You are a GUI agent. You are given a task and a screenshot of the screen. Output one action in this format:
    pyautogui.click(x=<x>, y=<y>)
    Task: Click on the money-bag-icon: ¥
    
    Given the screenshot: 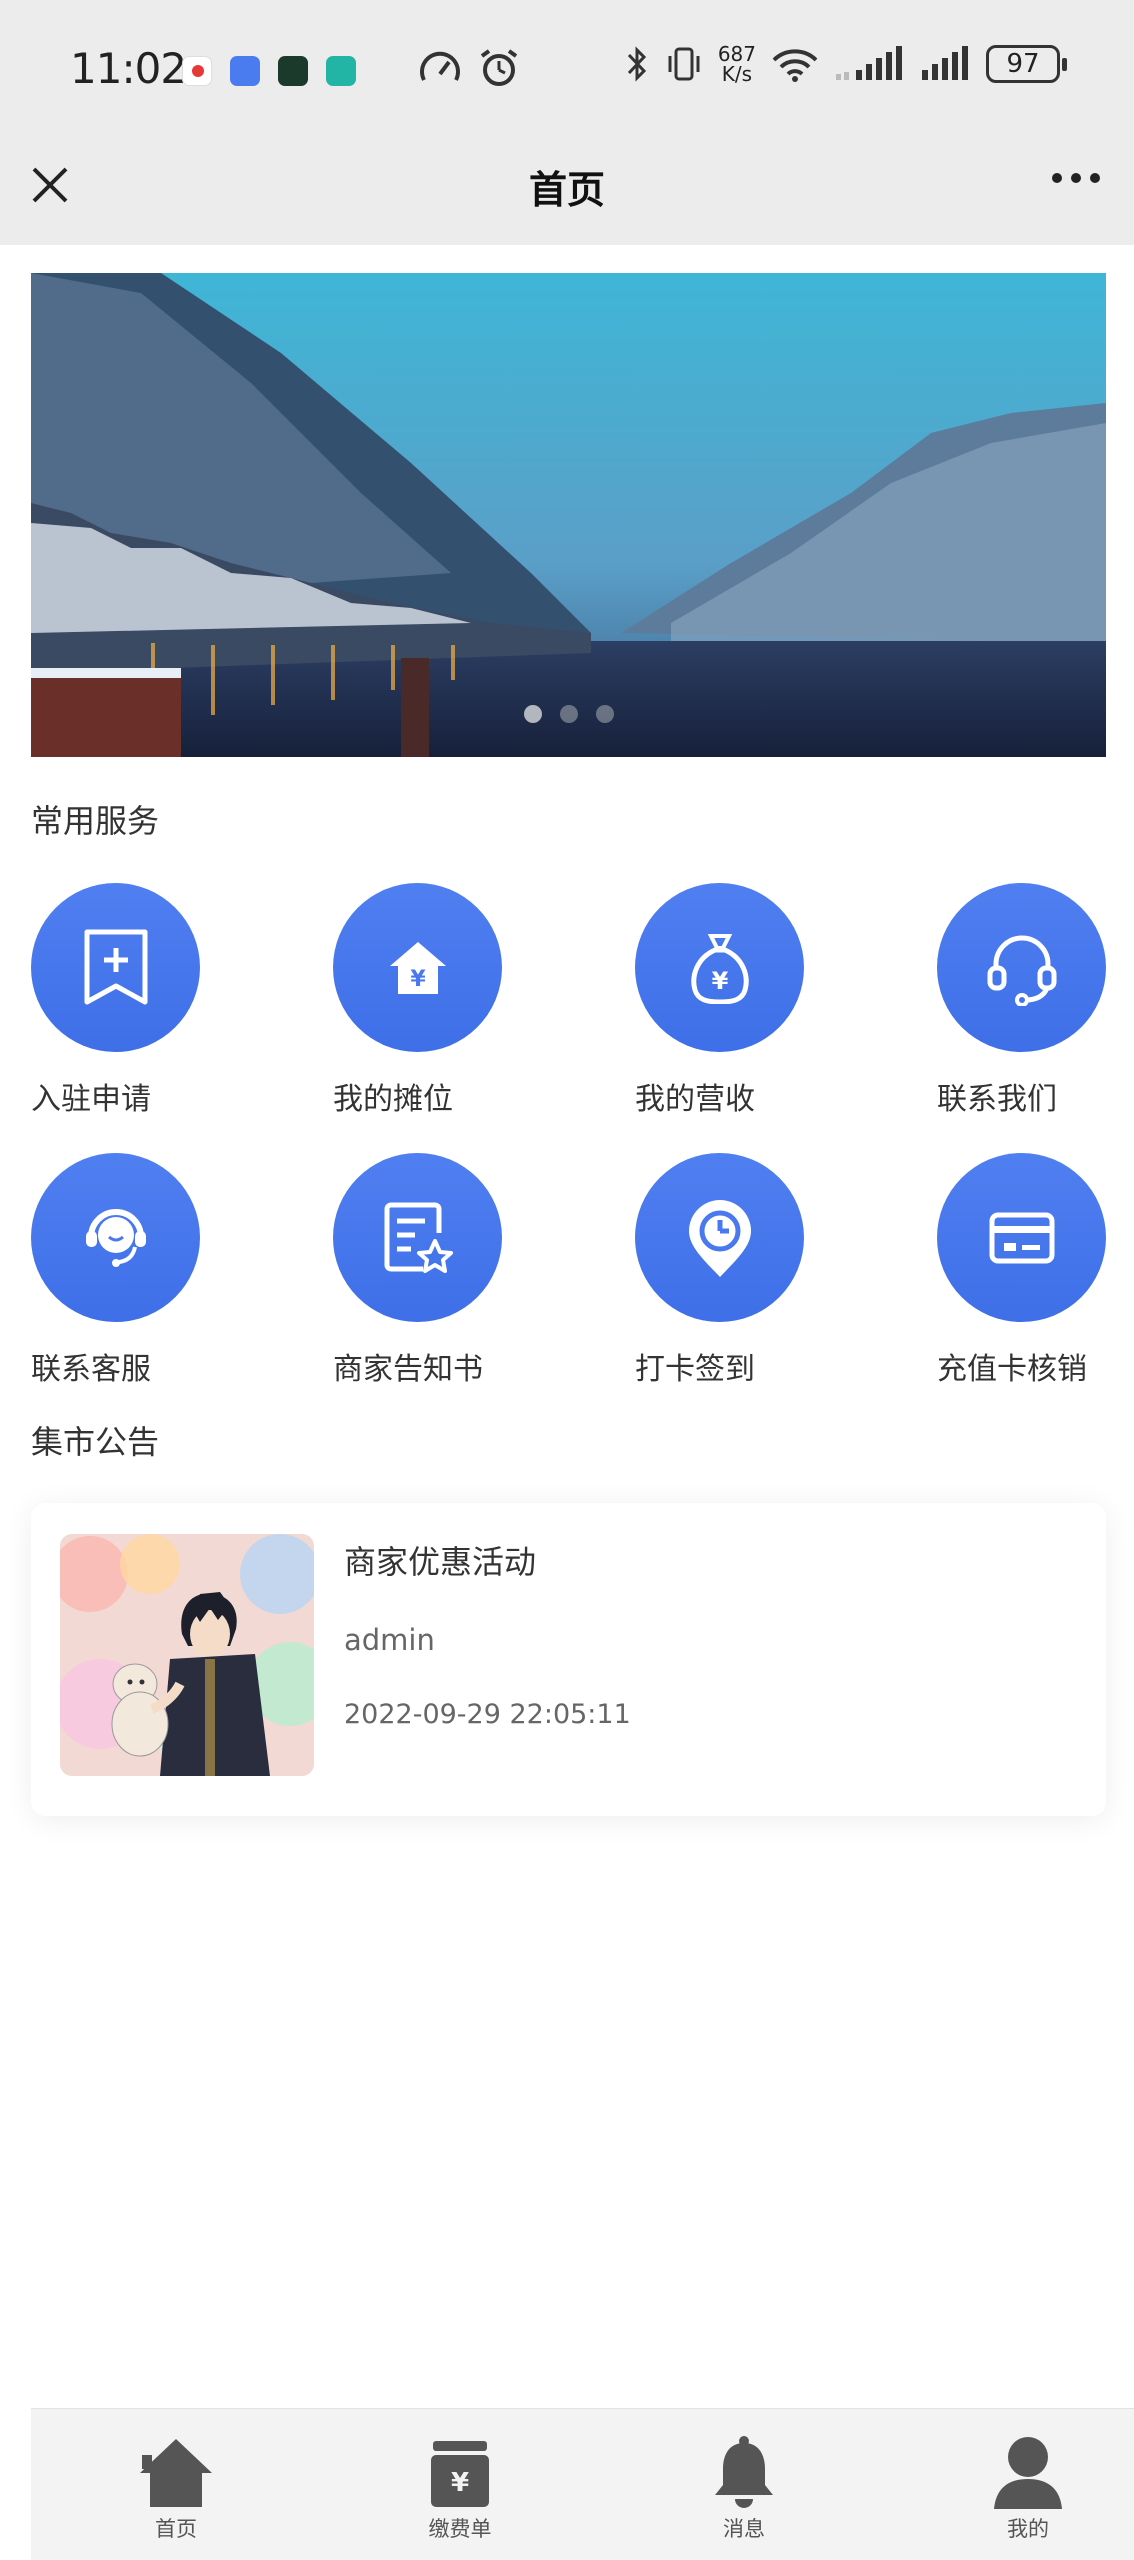 What is the action you would take?
    pyautogui.click(x=719, y=968)
    